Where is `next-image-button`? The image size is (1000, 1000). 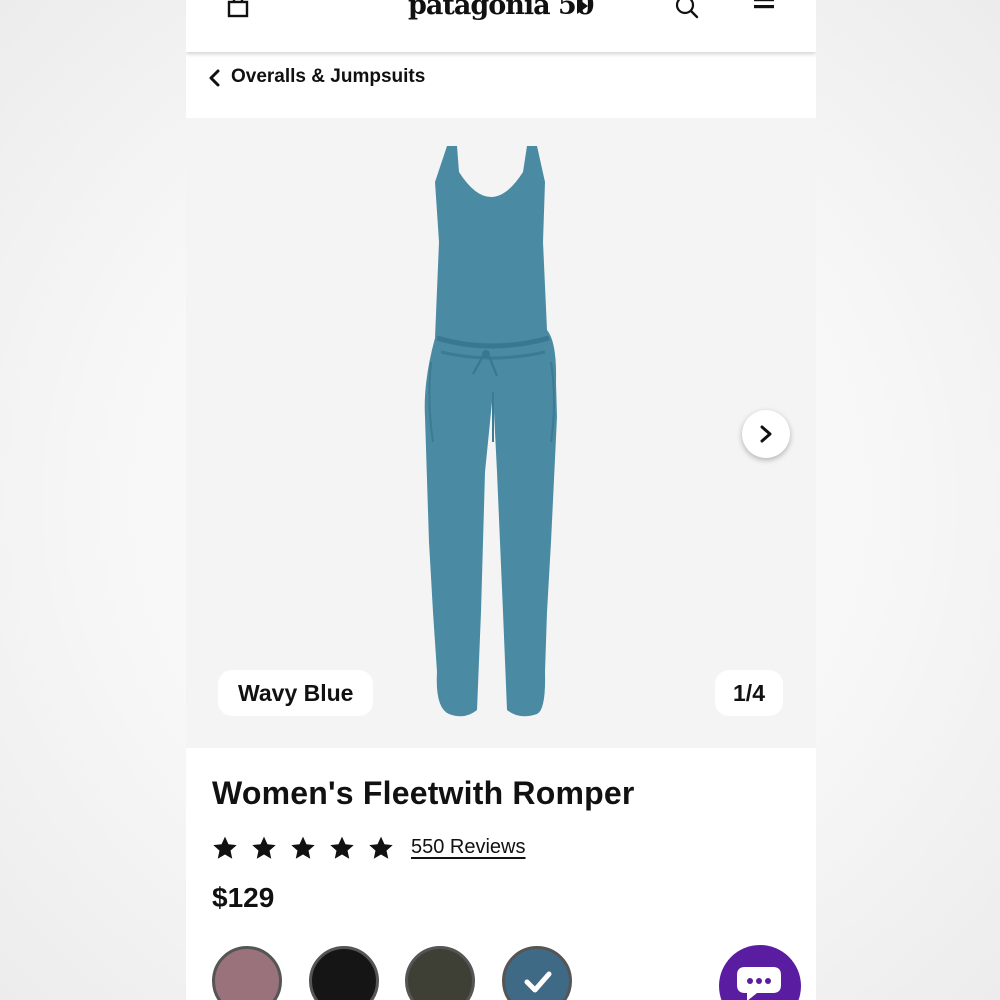 next-image-button is located at coordinates (766, 434).